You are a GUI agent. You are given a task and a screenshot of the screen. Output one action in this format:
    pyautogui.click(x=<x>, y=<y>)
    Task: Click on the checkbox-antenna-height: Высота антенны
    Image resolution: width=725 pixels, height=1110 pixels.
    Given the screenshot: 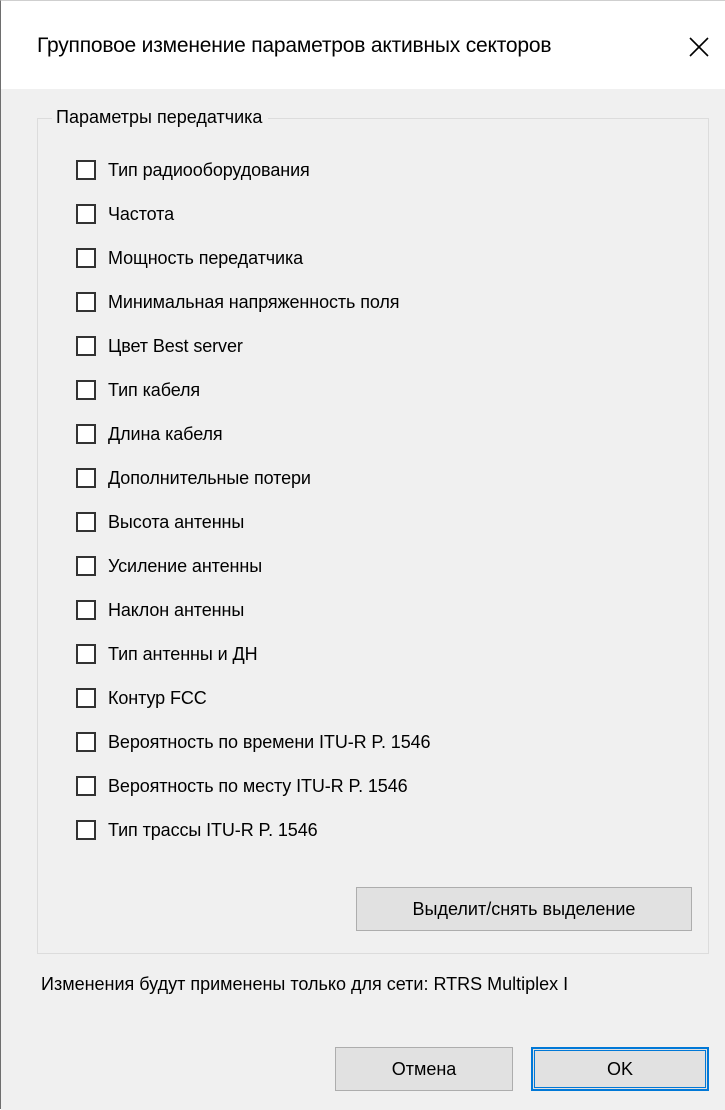 What is the action you would take?
    pyautogui.click(x=160, y=522)
    